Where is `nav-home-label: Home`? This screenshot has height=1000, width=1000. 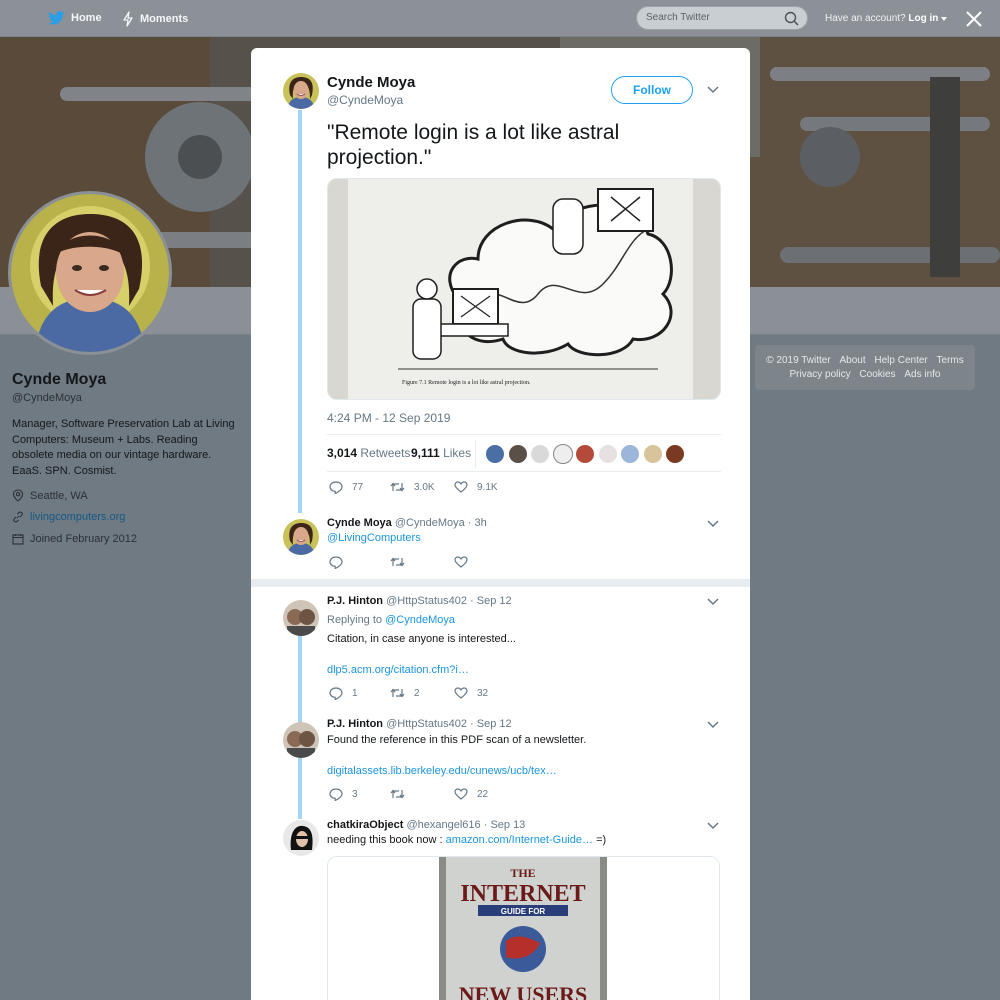
nav-home-label: Home is located at coordinates (86, 18).